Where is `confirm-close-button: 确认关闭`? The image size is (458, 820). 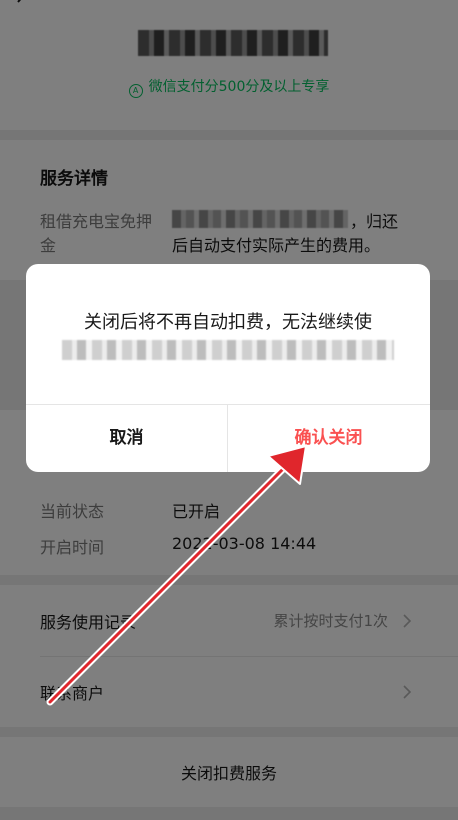
confirm-close-button: 确认关闭 is located at coordinates (328, 438).